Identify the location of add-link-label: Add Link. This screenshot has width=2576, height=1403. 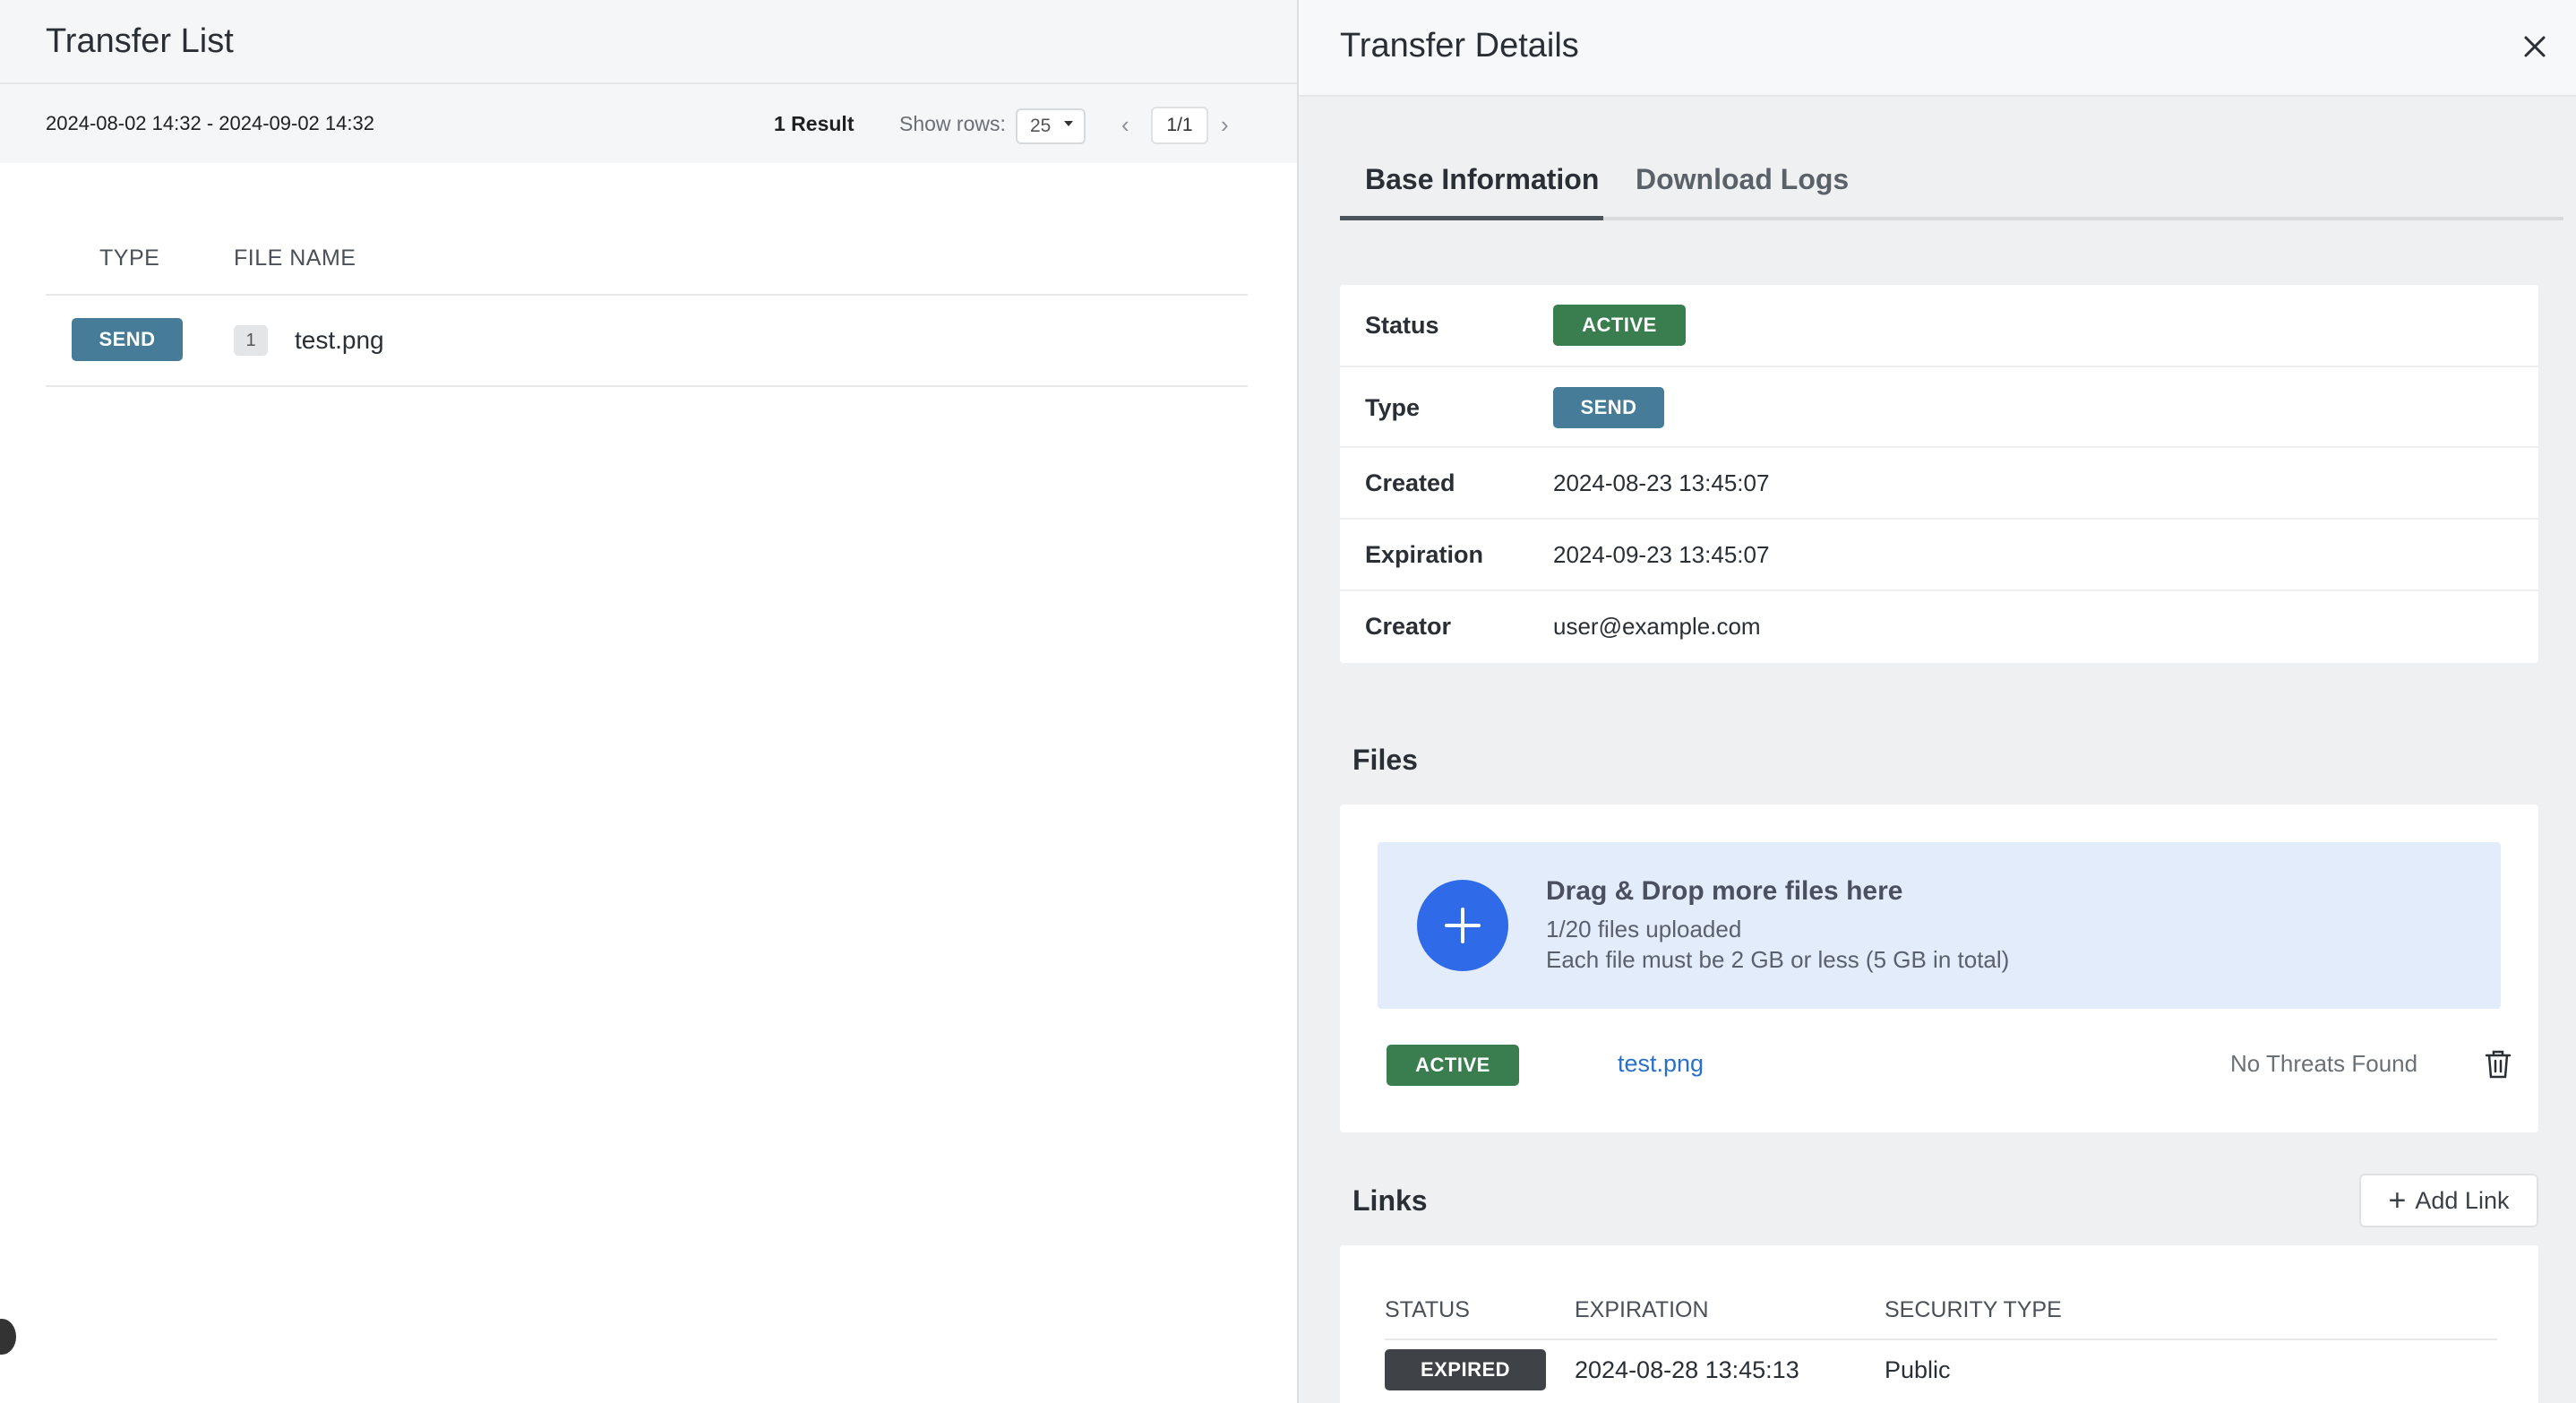
(2462, 1200).